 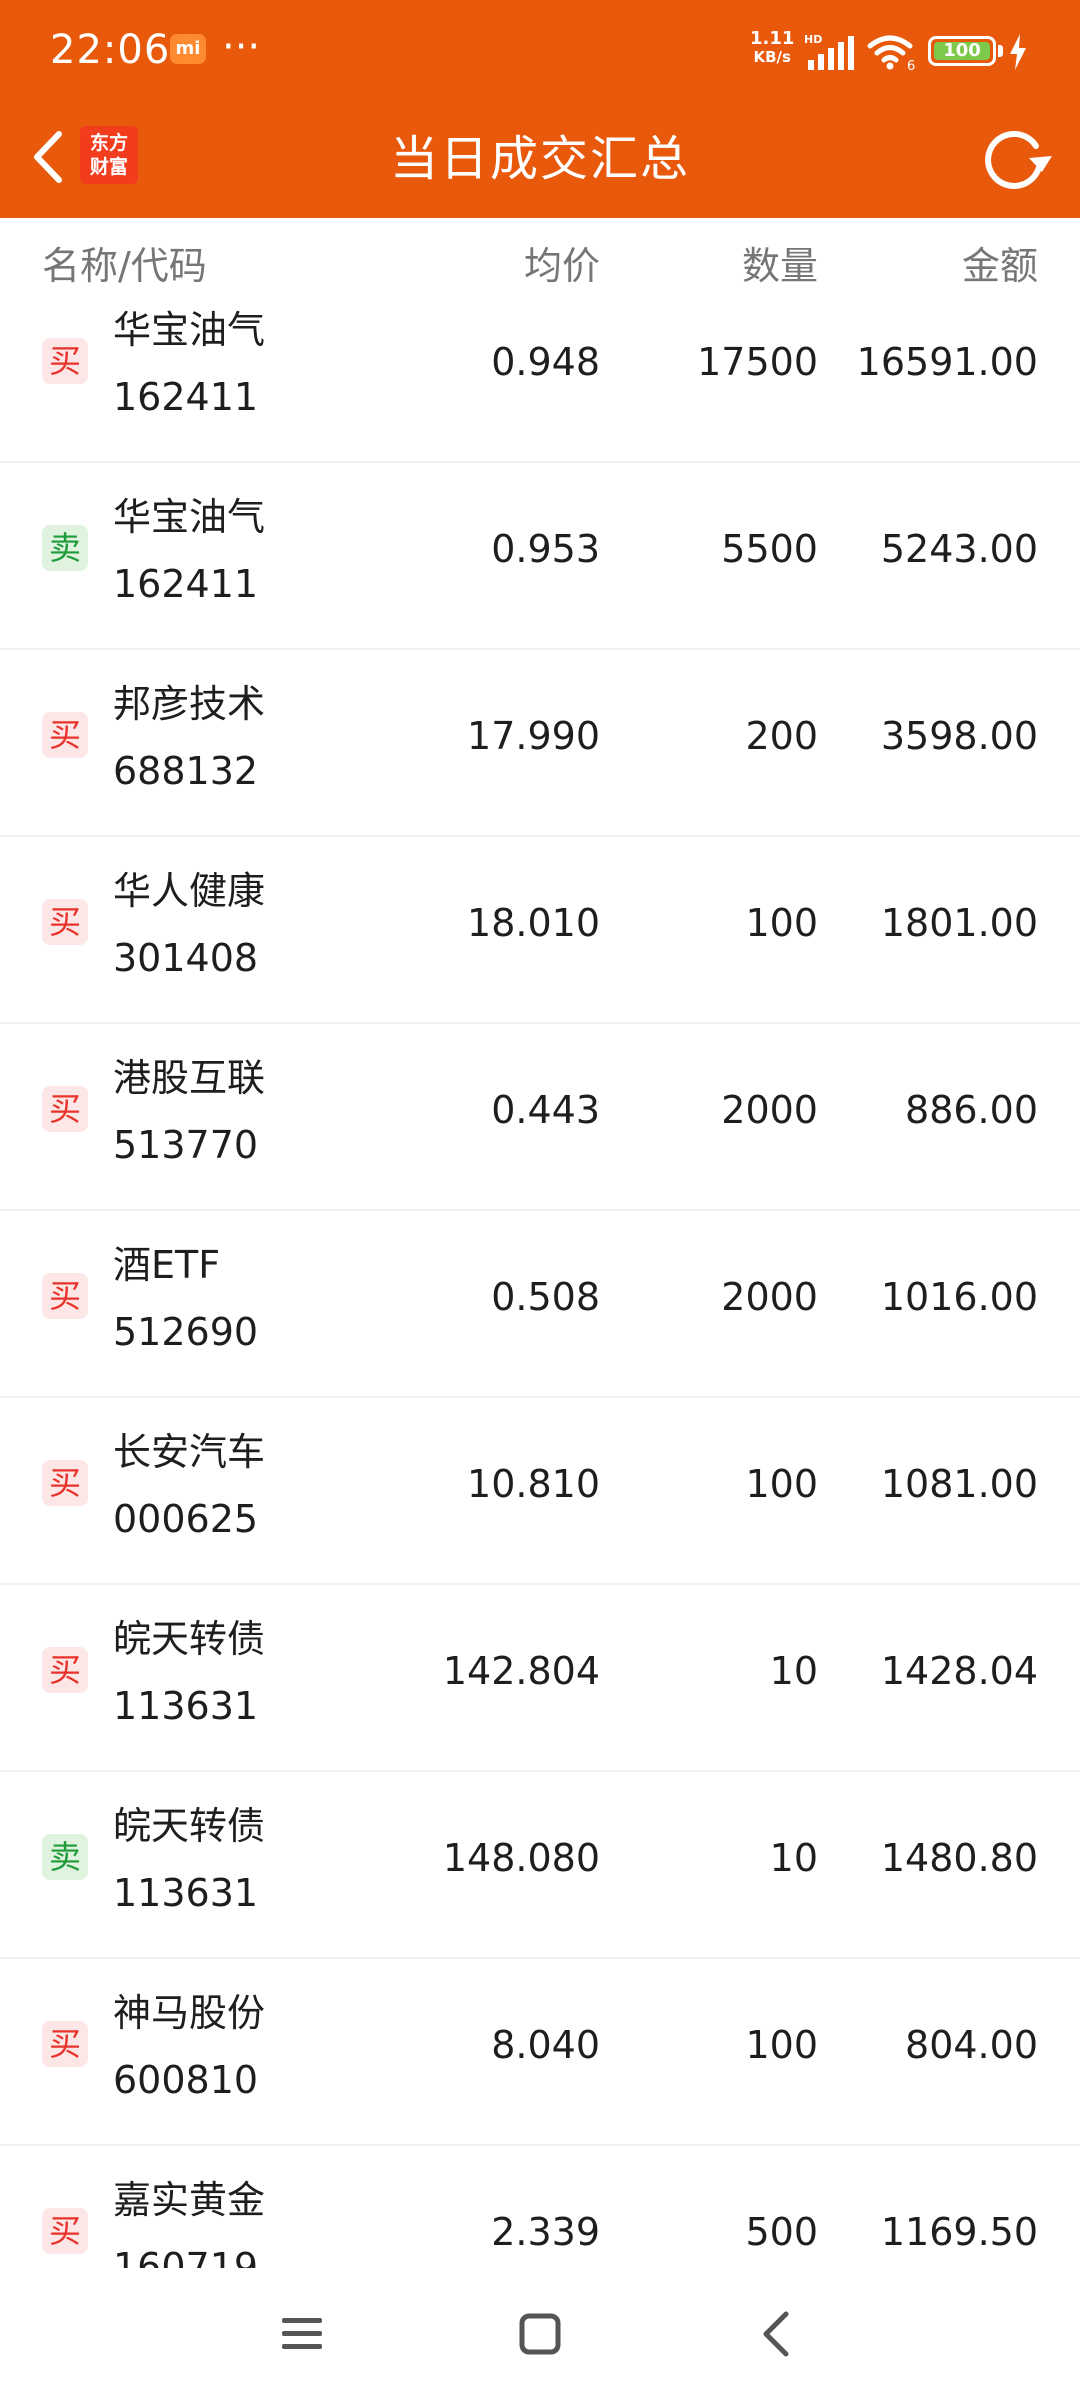 I want to click on battery-level: 100, so click(x=962, y=51).